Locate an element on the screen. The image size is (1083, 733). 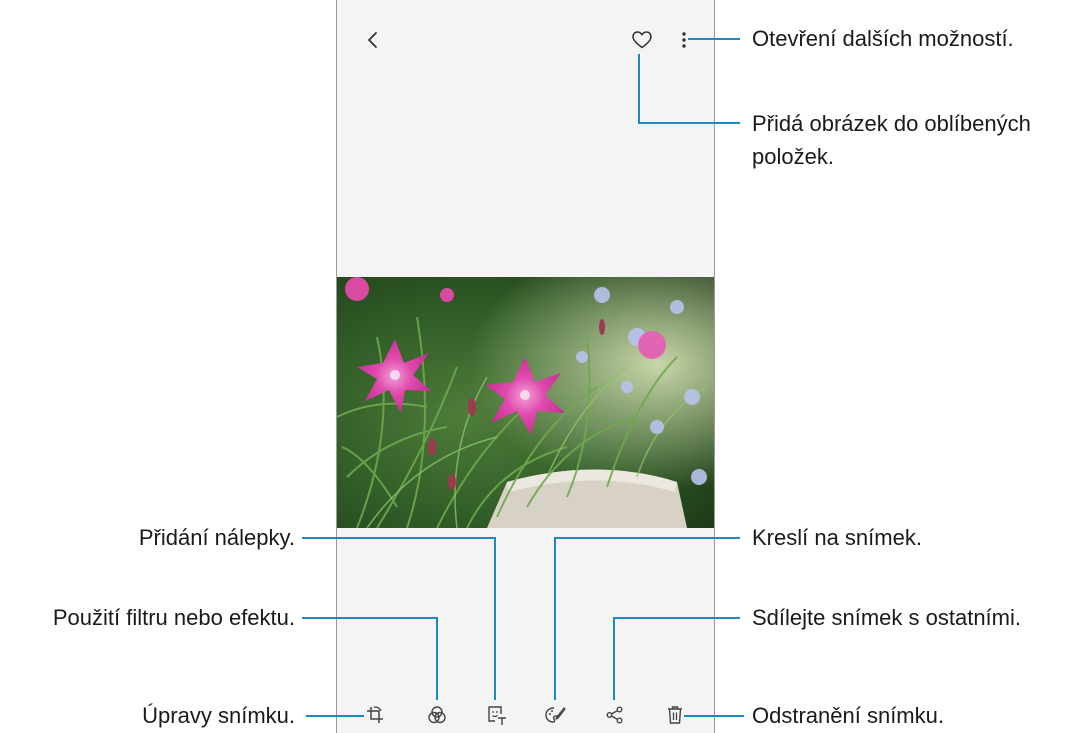
filter-icon is located at coordinates (437, 715).